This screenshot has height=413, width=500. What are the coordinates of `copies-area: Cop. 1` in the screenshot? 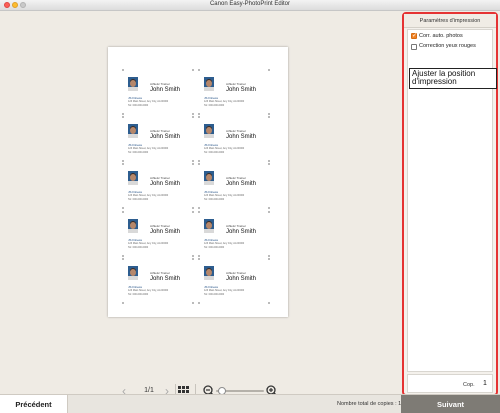 It's located at (450, 383).